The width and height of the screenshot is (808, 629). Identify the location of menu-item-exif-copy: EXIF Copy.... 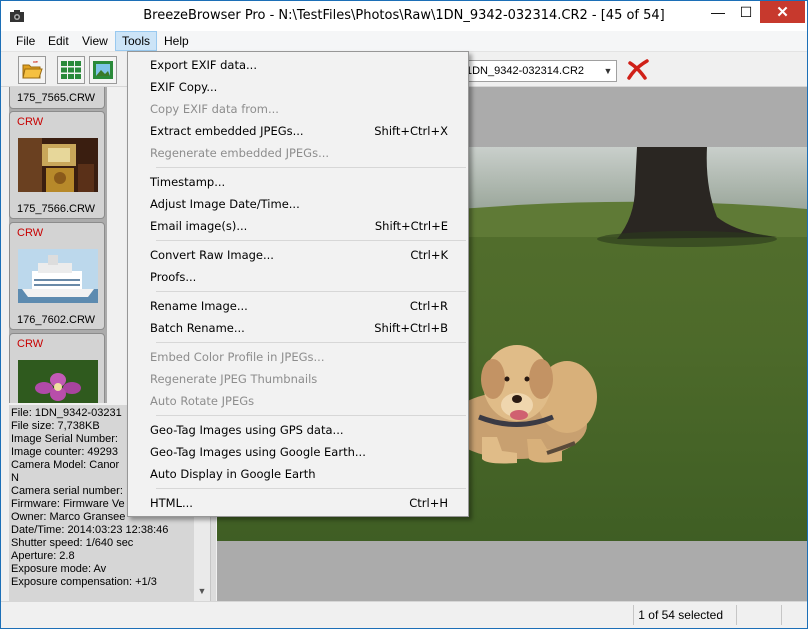
(298, 87).